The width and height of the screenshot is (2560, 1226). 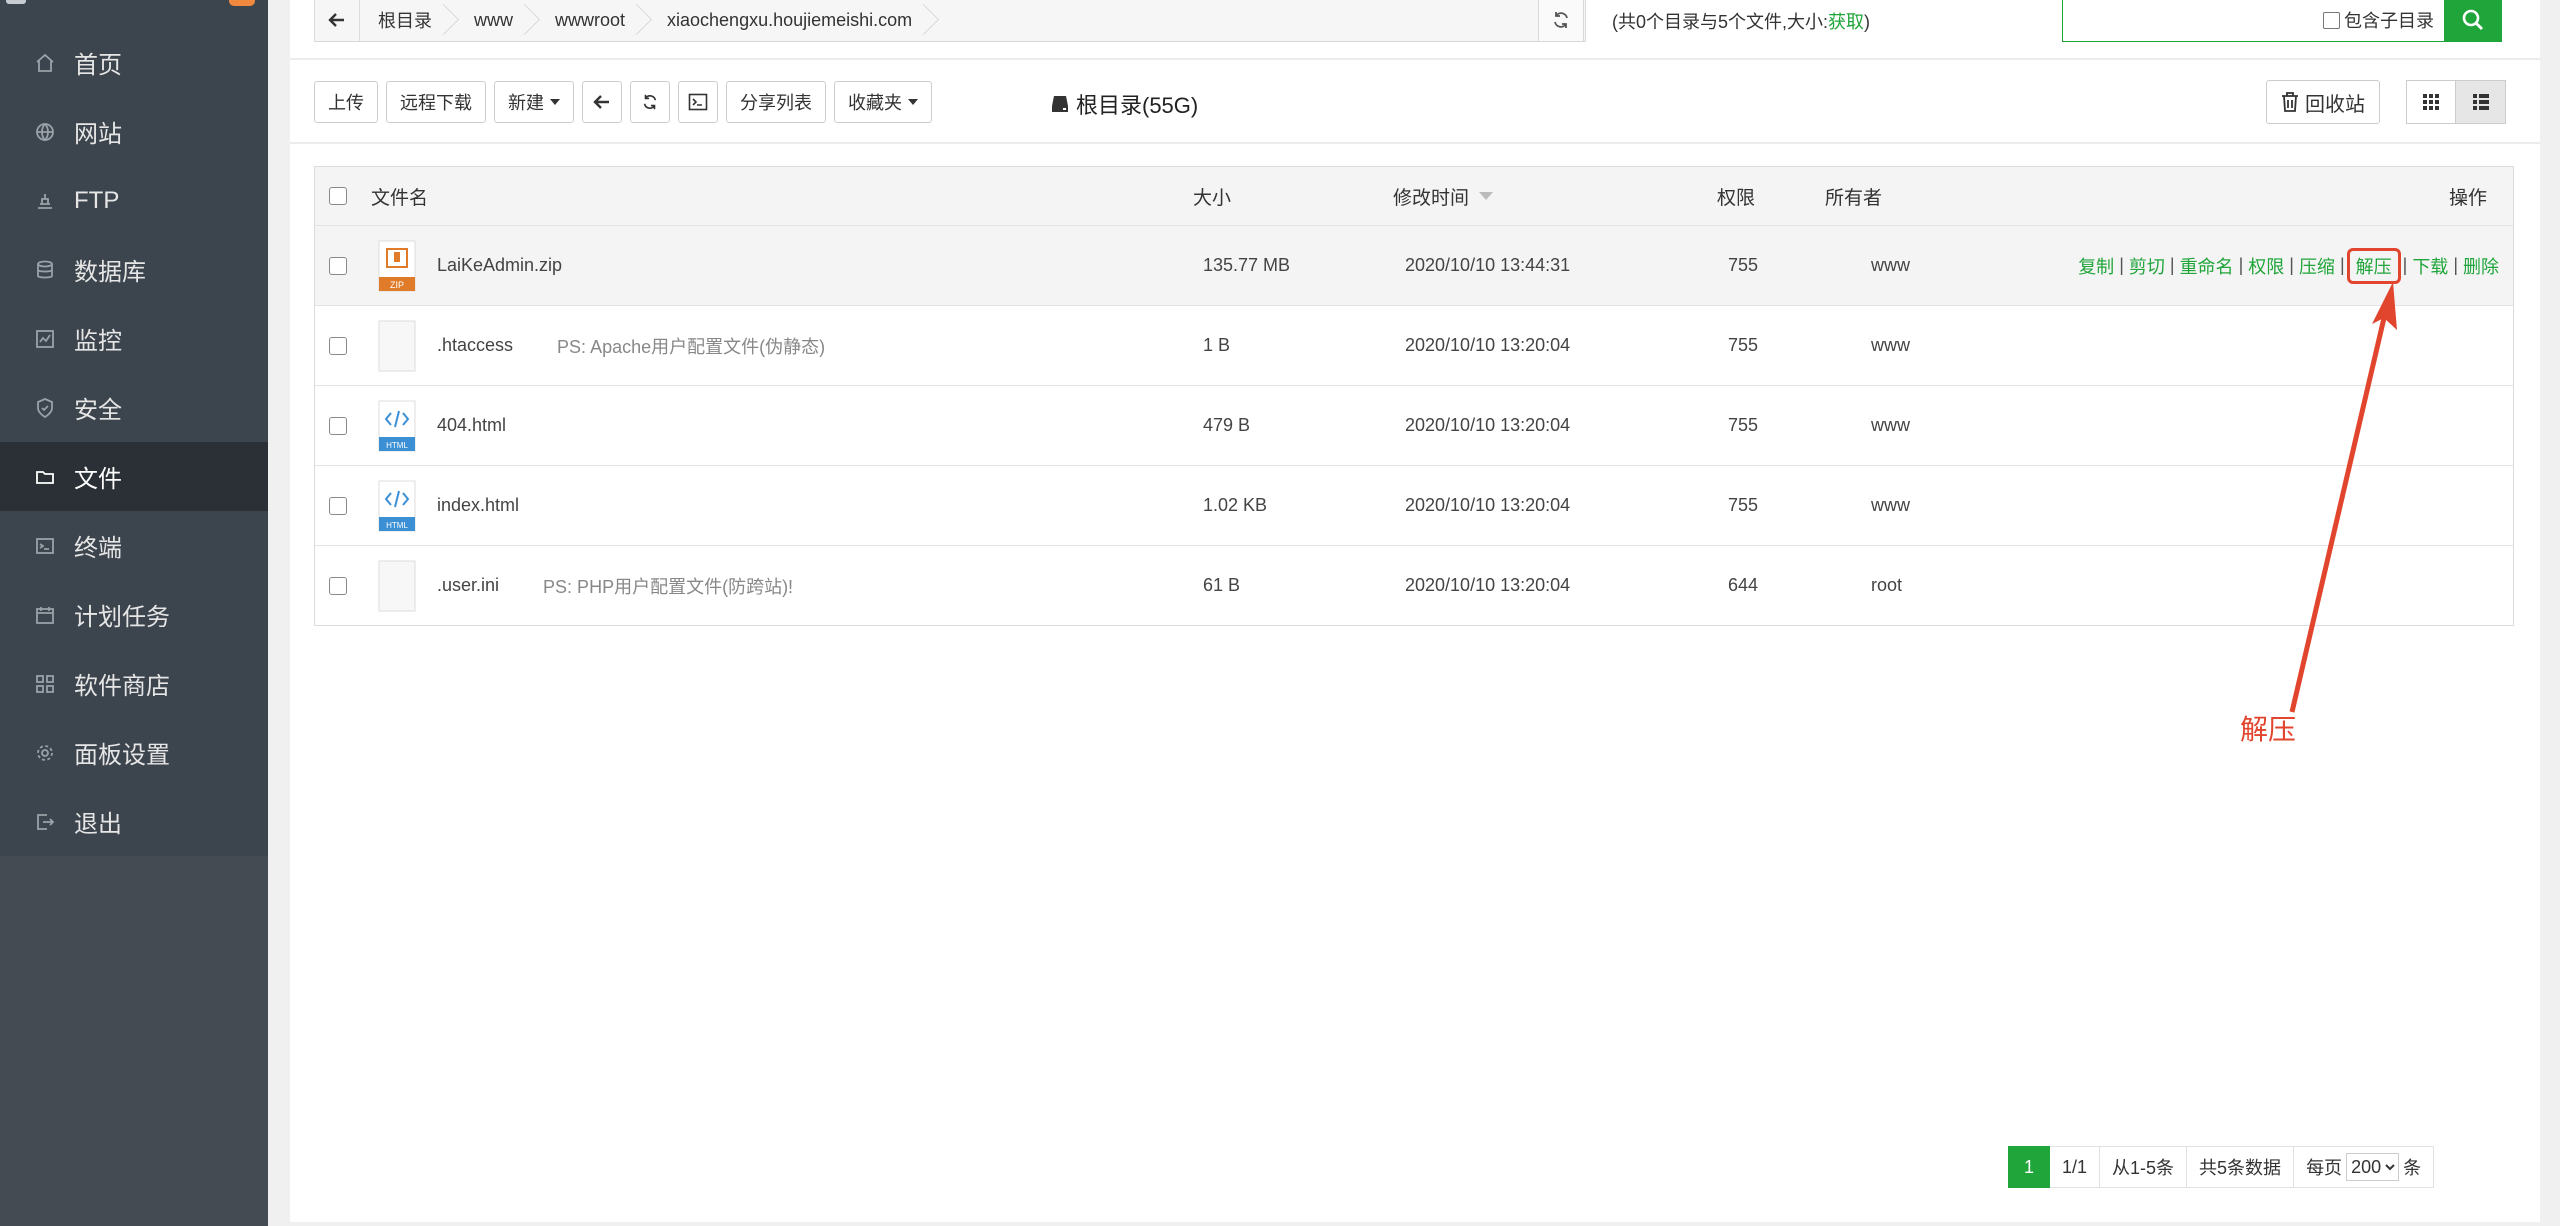 I want to click on sidebar-footer, so click(x=134, y=1041).